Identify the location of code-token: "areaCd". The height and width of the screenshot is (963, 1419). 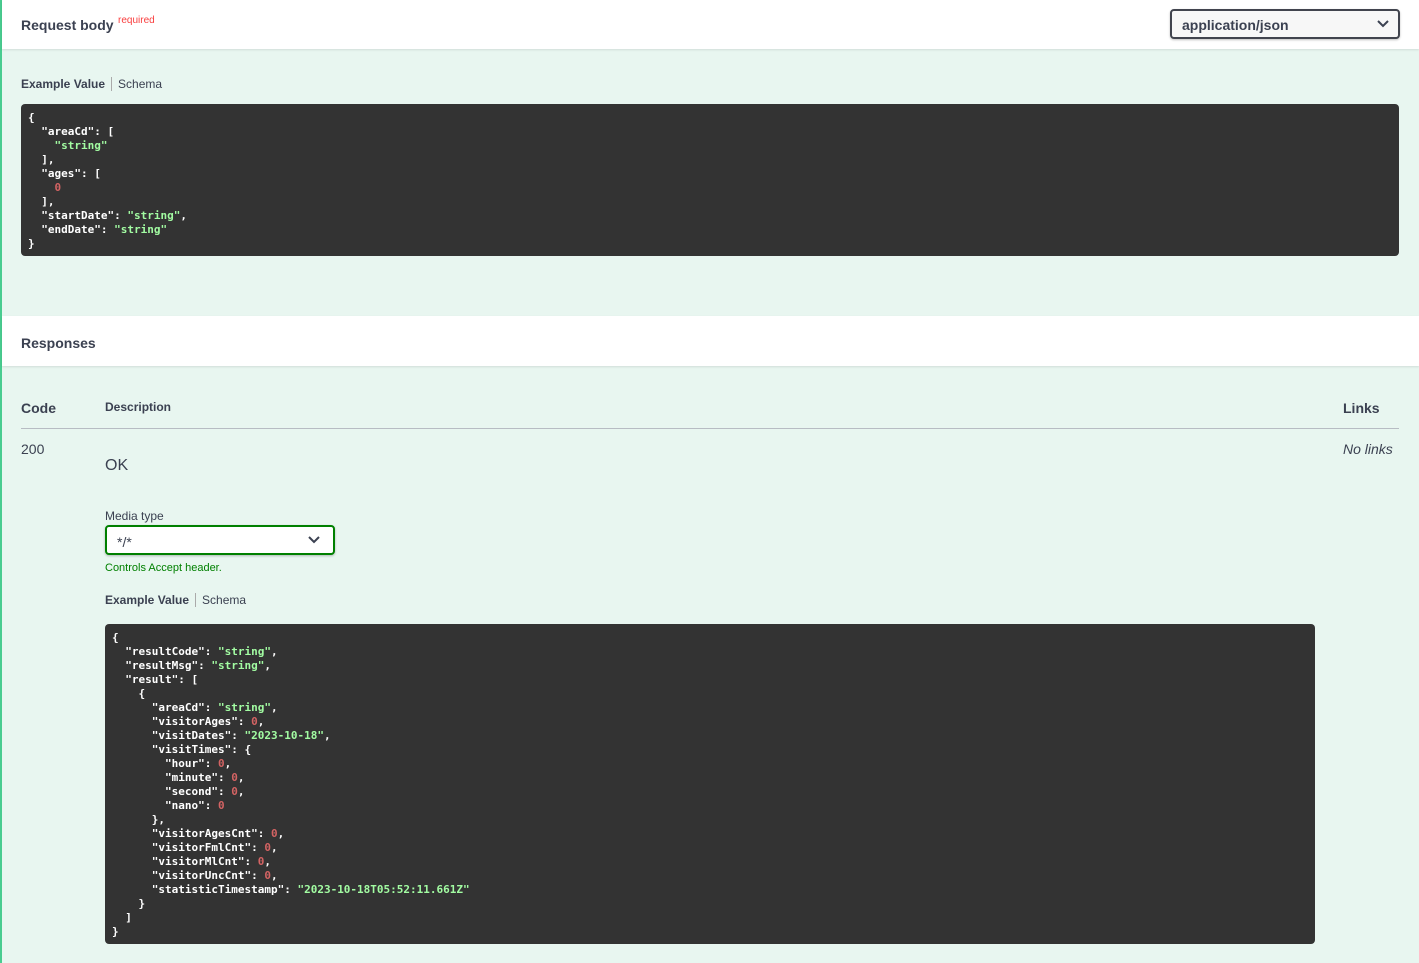
(178, 707).